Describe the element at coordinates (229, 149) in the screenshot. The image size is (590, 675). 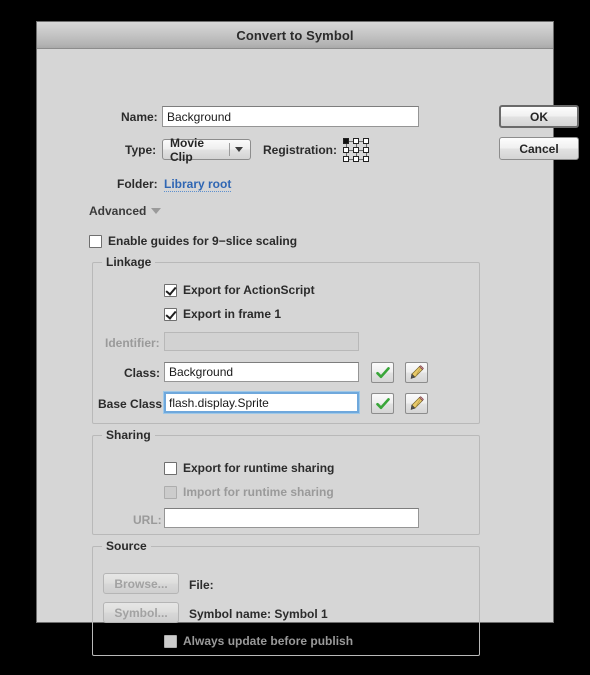
I see `dropdown-separator` at that location.